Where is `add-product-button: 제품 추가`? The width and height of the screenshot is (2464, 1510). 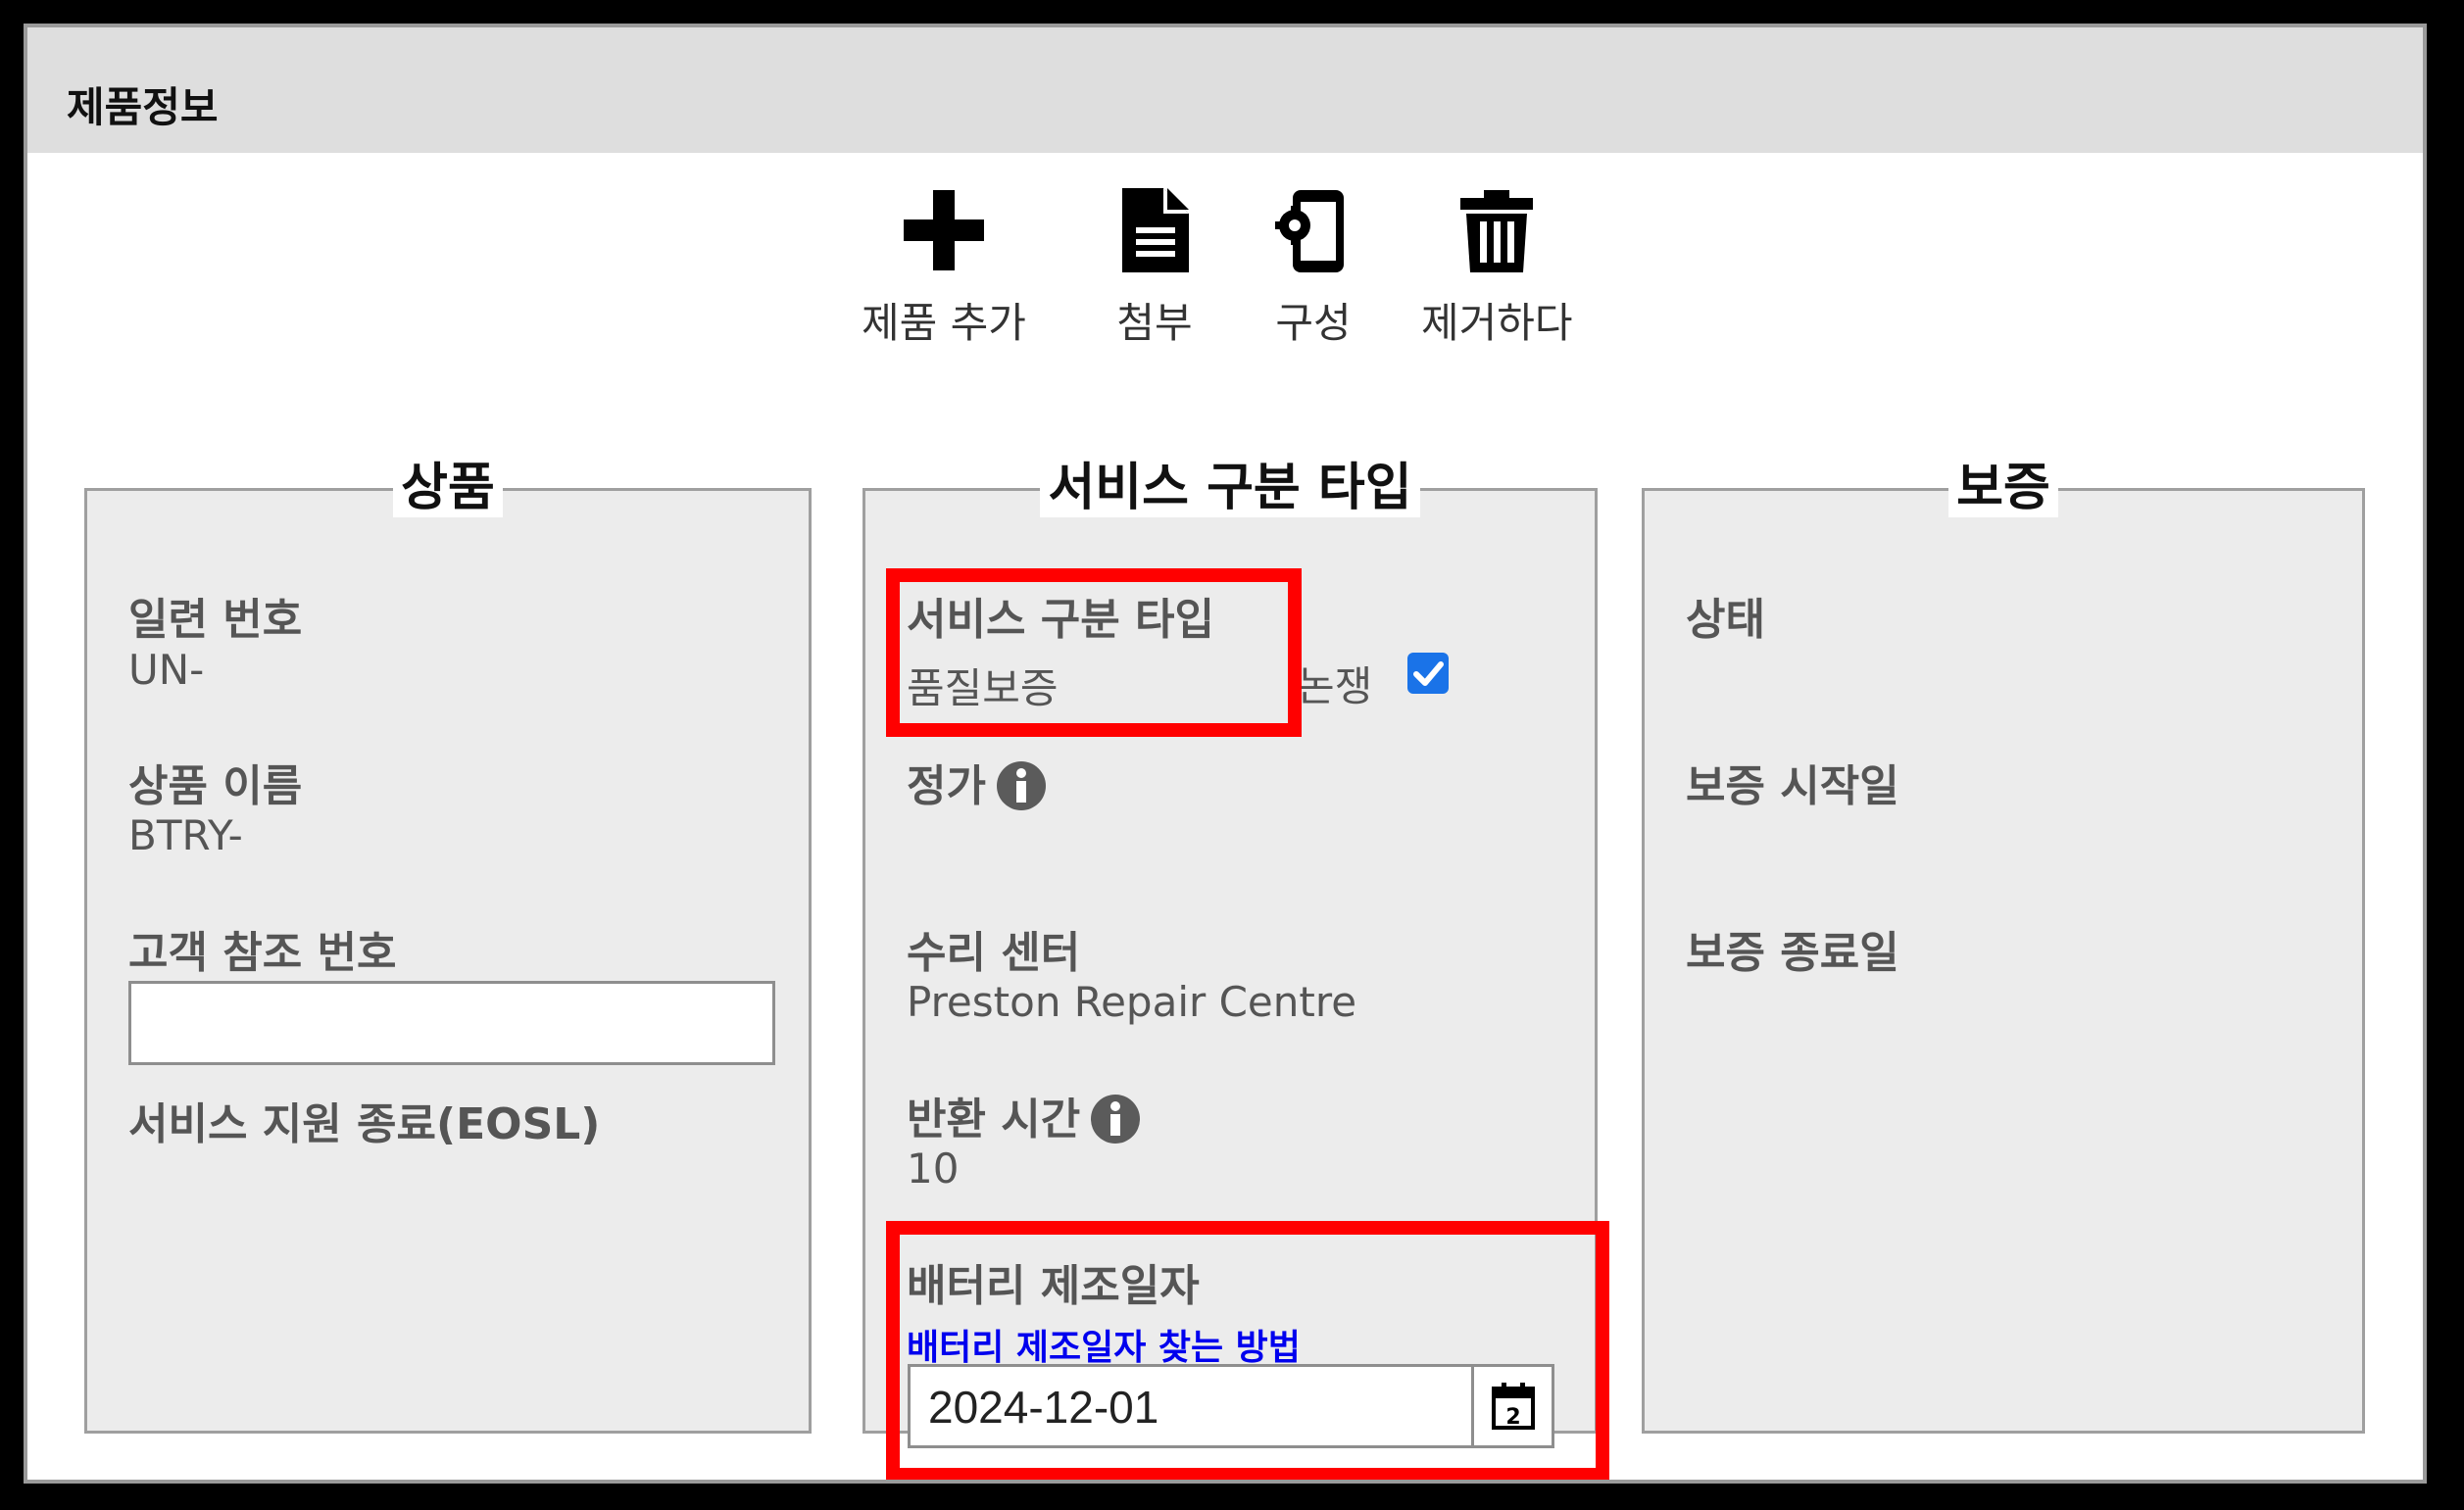 add-product-button: 제품 추가 is located at coordinates (944, 268).